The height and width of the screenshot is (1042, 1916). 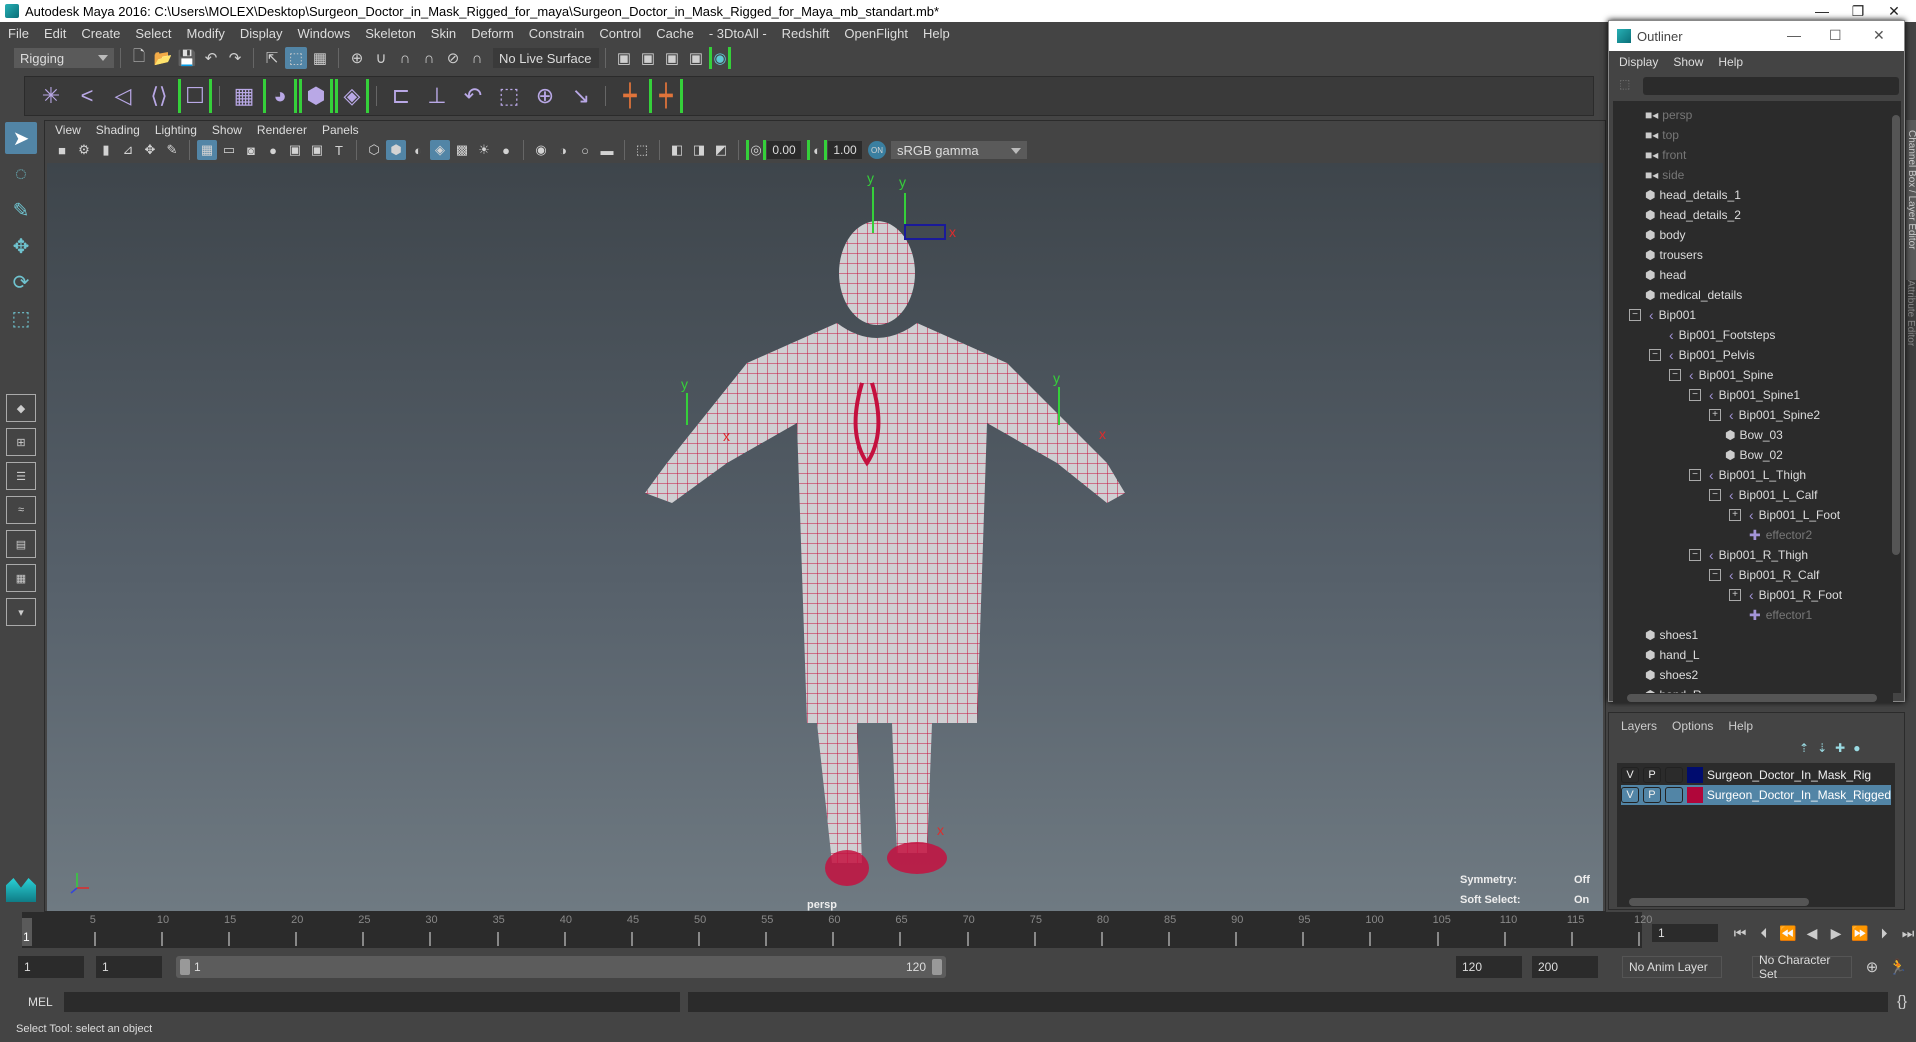 I want to click on wireframe-on-shaded-icon: ◈, so click(x=440, y=150).